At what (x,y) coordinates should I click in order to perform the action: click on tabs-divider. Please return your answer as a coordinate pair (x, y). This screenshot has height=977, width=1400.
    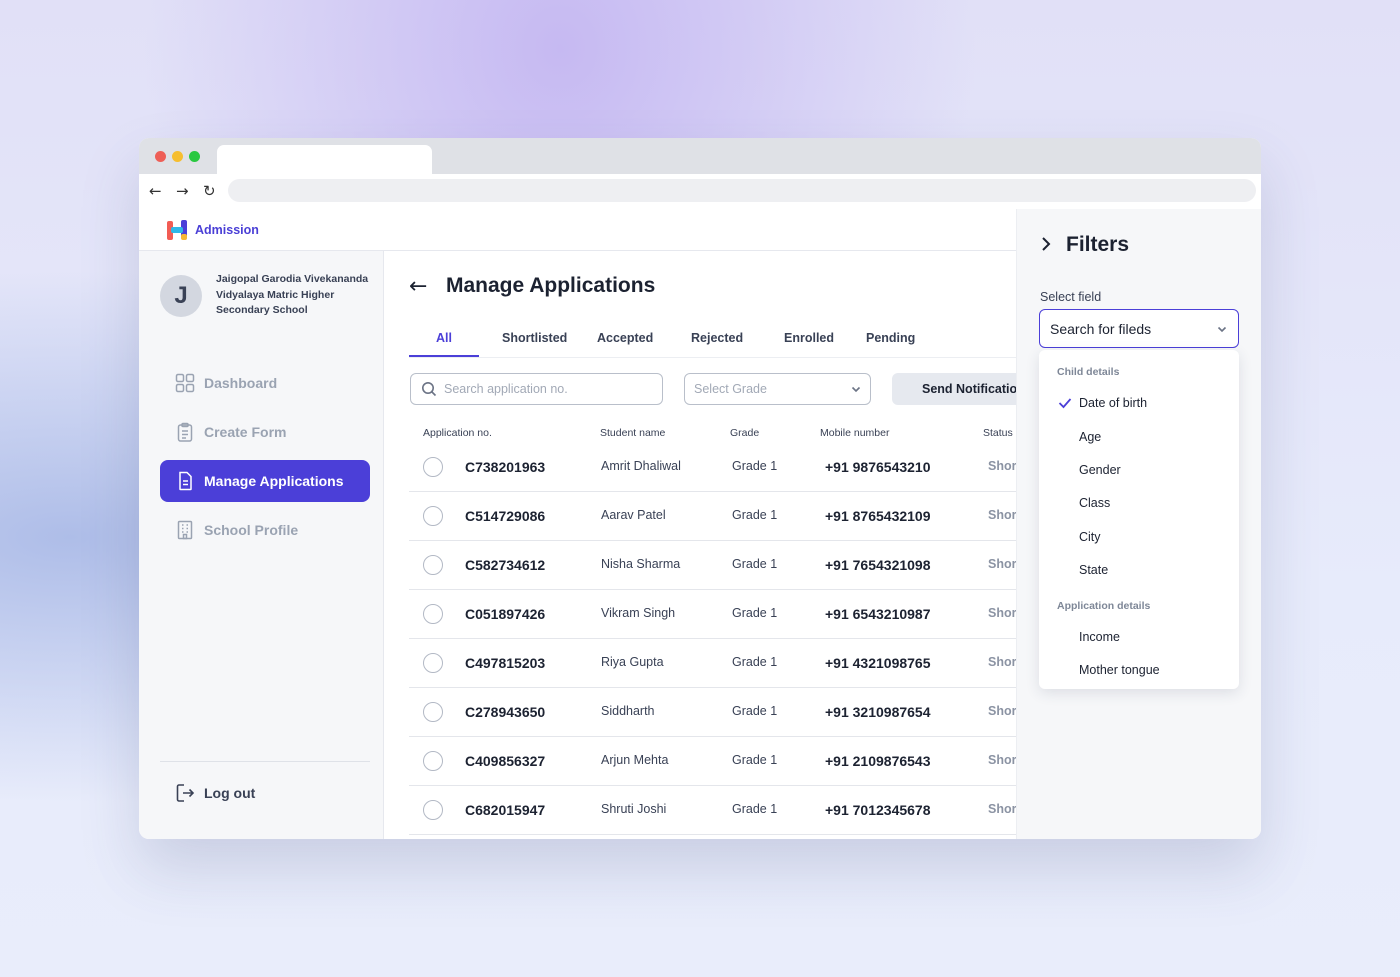
    Looking at the image, I should click on (712, 357).